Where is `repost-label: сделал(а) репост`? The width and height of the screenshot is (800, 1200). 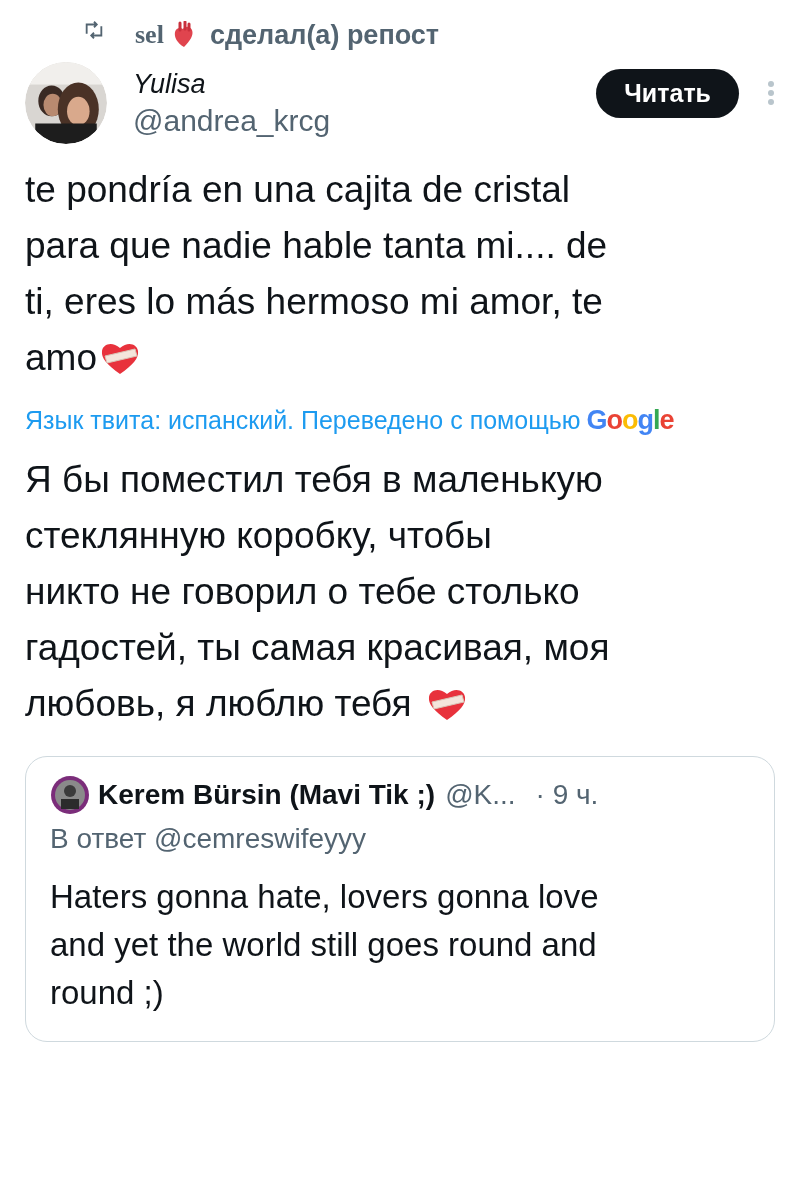
repost-label: сделал(а) репост is located at coordinates (324, 35).